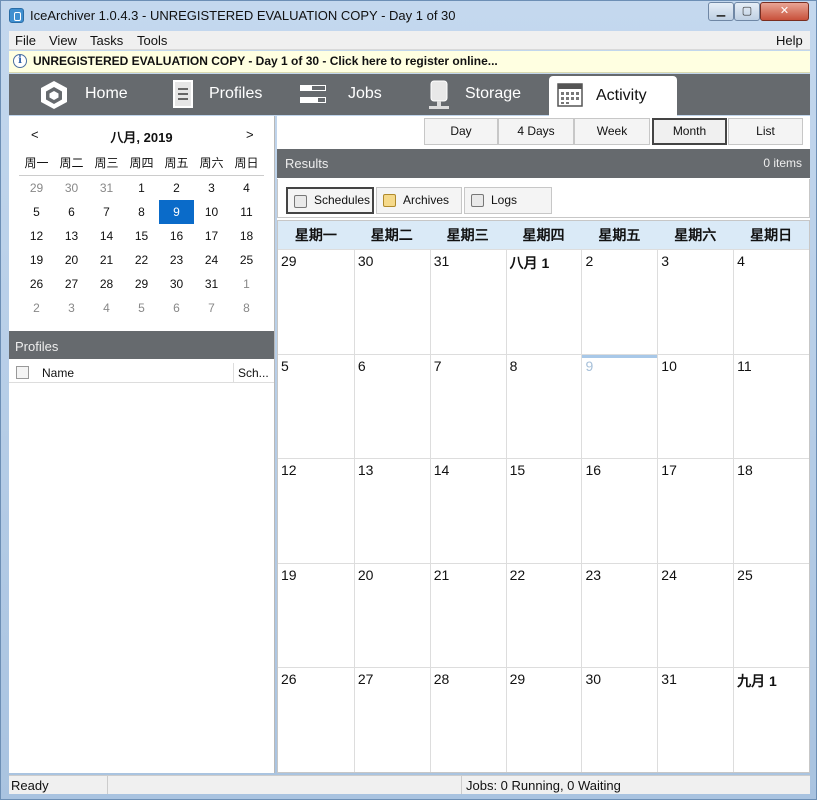 The height and width of the screenshot is (800, 817). Describe the element at coordinates (35, 134) in the screenshot. I see `prev-month-button: <` at that location.